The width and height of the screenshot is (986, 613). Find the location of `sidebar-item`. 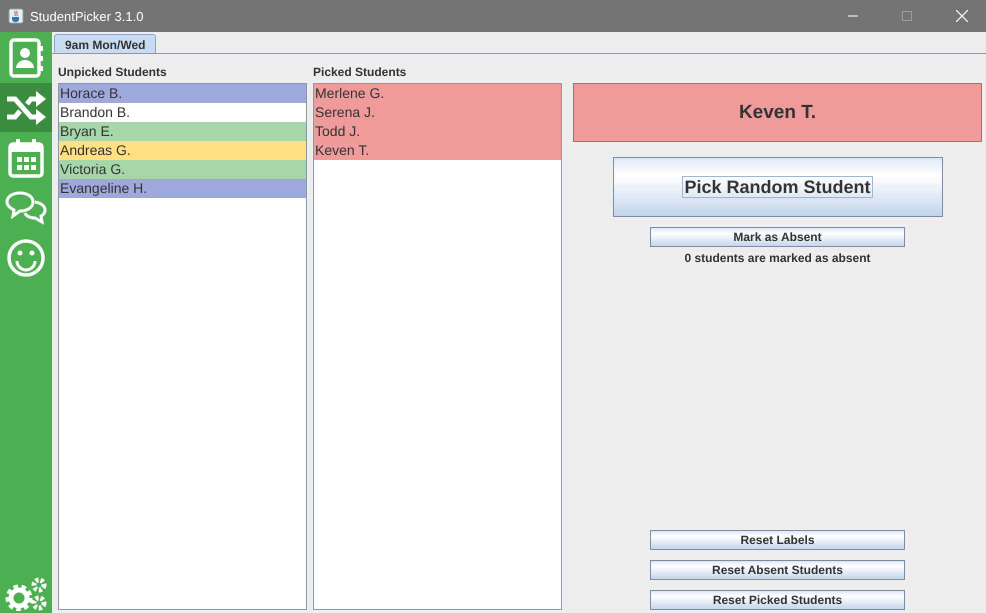

sidebar-item is located at coordinates (26, 107).